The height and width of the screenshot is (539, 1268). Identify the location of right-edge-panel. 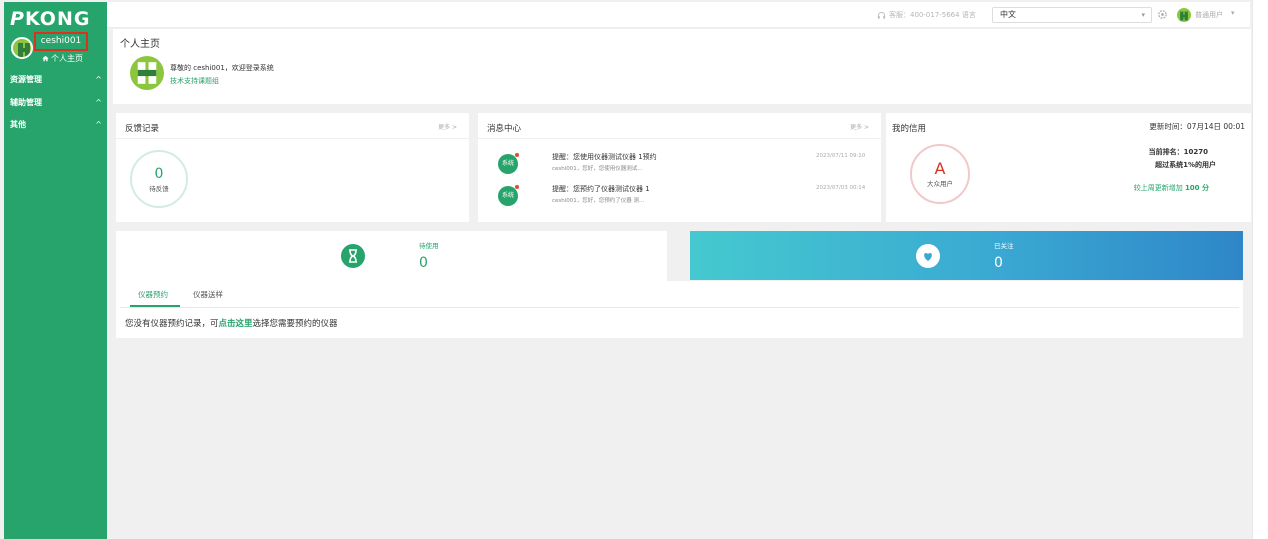
(1260, 269).